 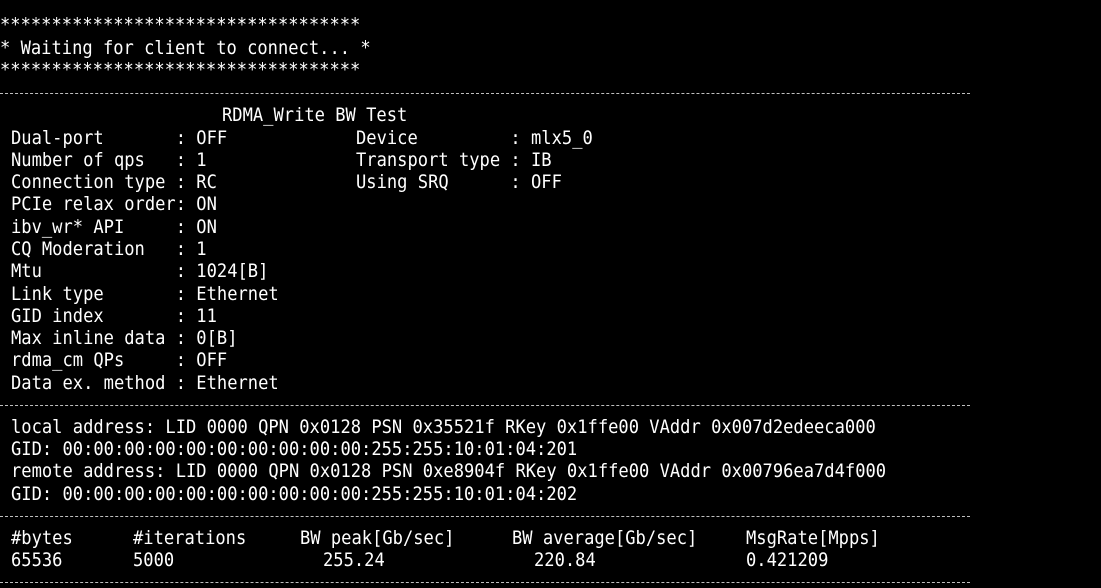 What do you see at coordinates (813, 538) in the screenshot?
I see `results-header: MsgRate[Mpps]` at bounding box center [813, 538].